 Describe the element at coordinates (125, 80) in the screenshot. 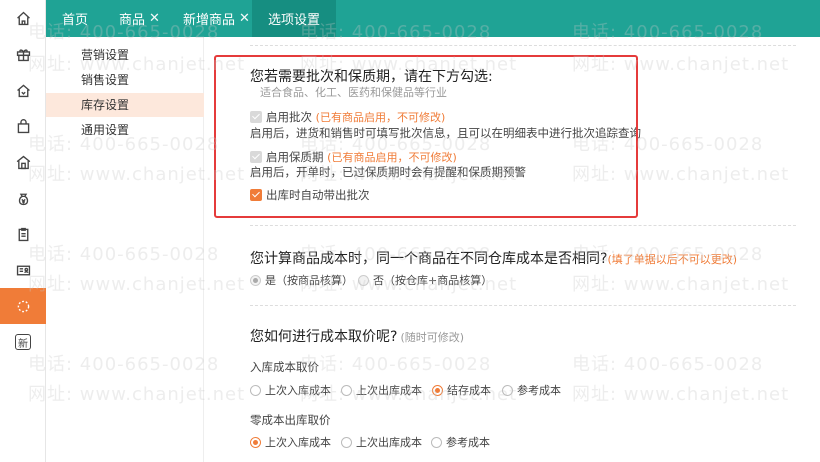

I see `submenu-item-sales: 销售设置` at that location.